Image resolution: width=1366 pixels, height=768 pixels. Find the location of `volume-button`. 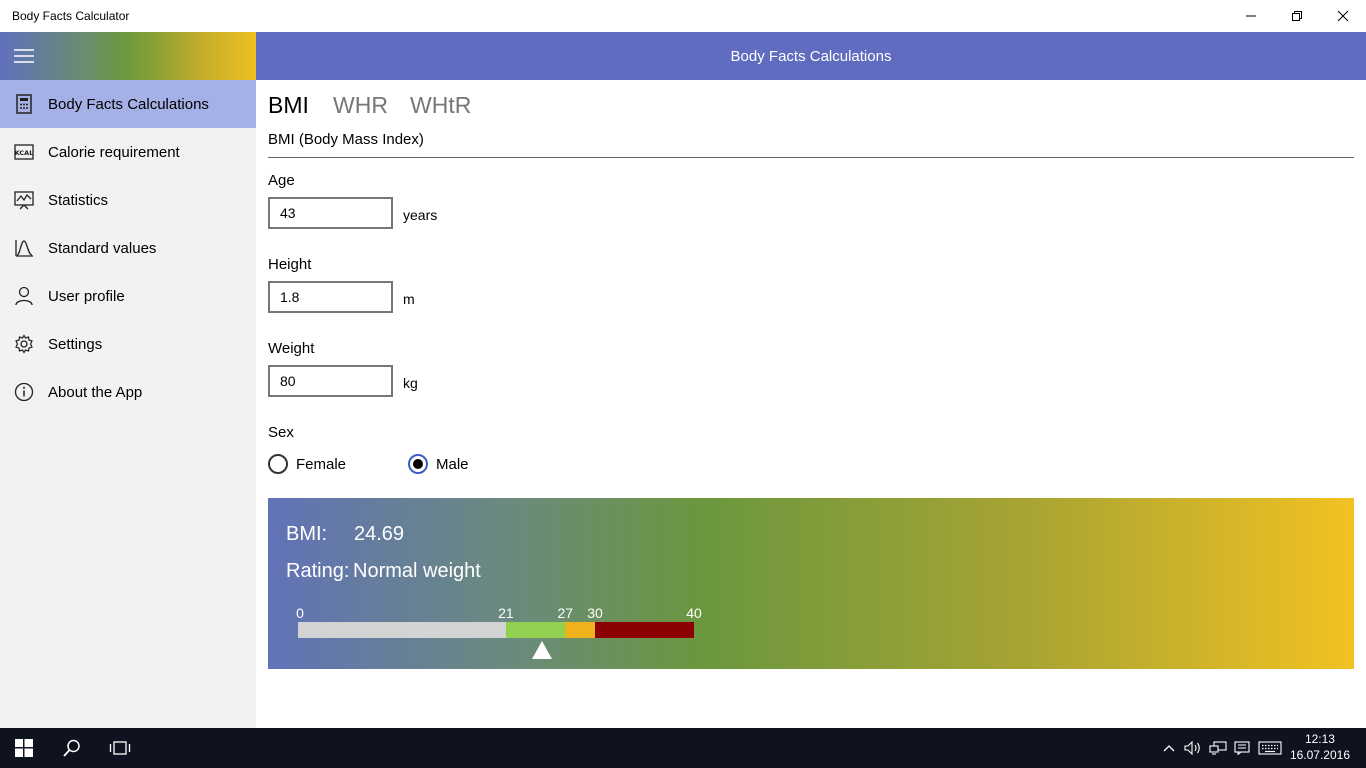

volume-button is located at coordinates (1193, 748).